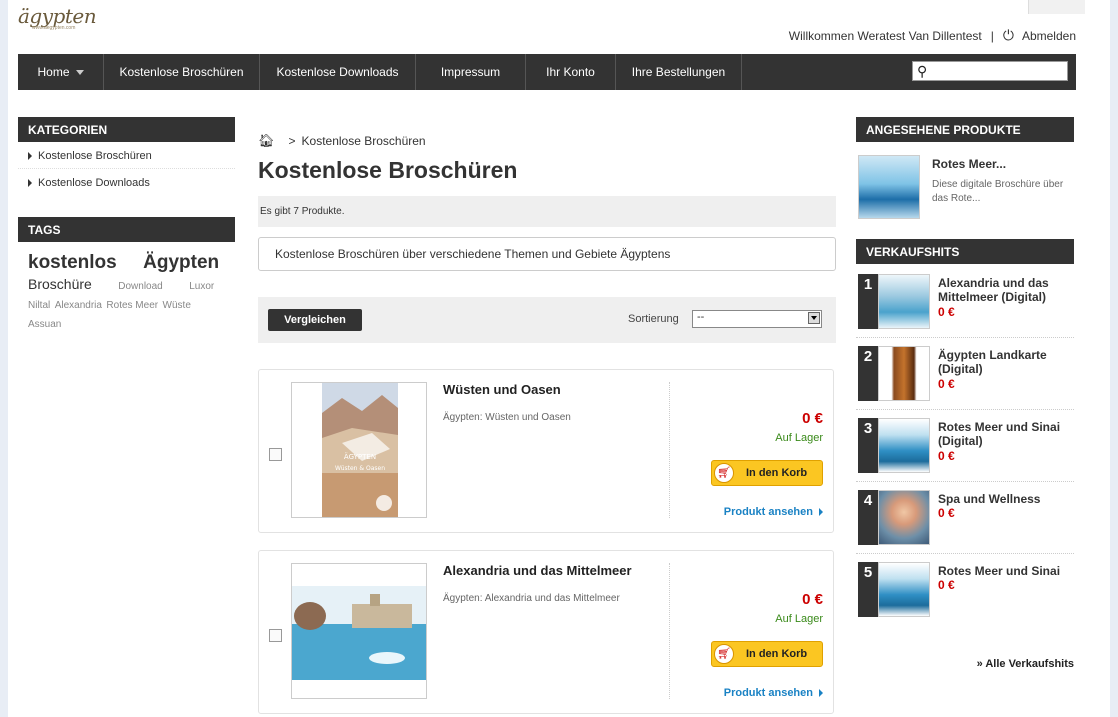 This screenshot has height=717, width=1118. Describe the element at coordinates (44, 324) in the screenshot. I see `tag: Assuan` at that location.